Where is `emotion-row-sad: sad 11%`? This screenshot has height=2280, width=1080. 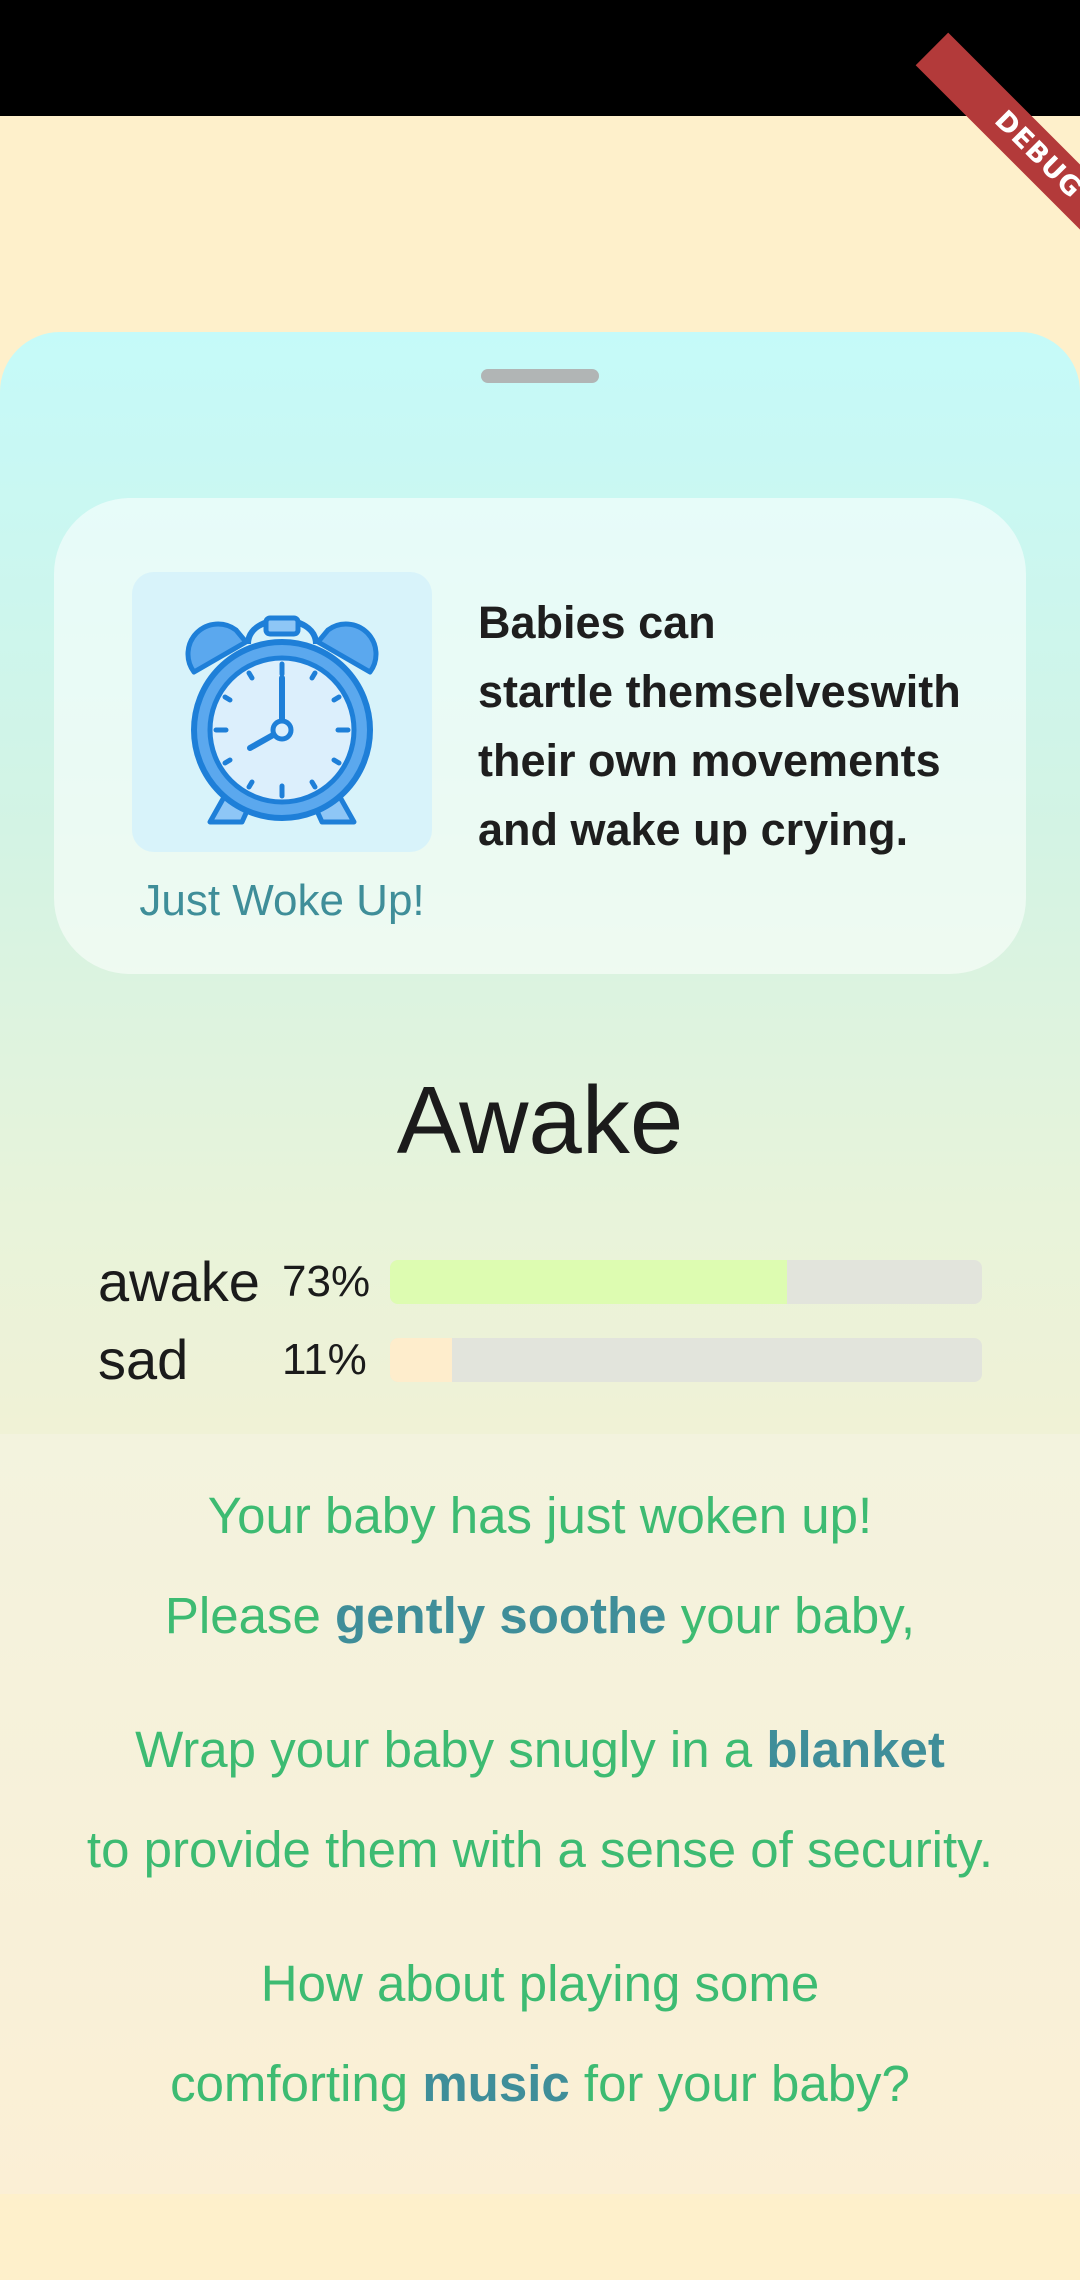
emotion-row-sad: sad 11% is located at coordinates (540, 1360).